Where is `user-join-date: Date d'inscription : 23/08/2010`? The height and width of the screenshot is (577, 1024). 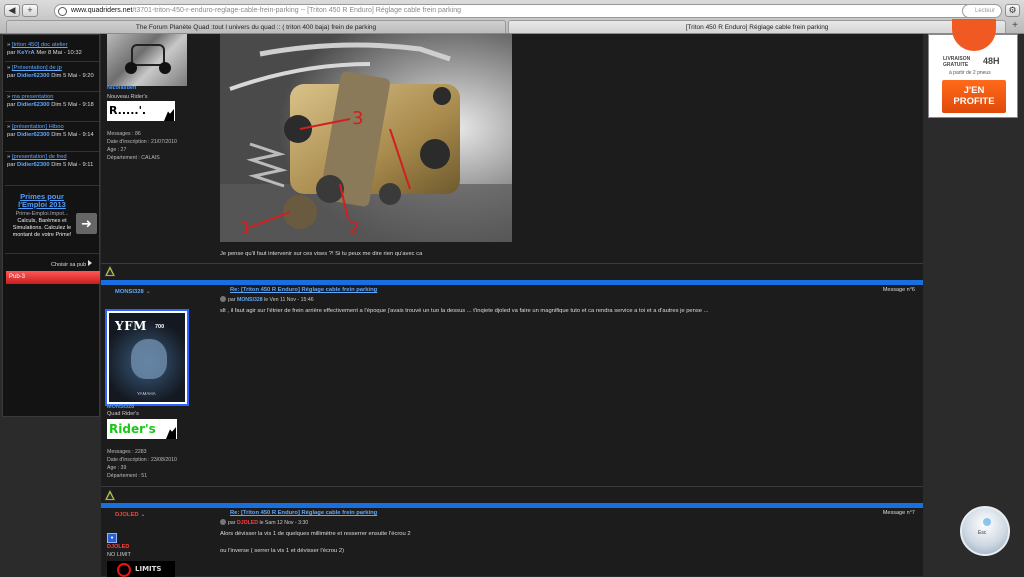
user-join-date: Date d'inscription : 23/08/2010 is located at coordinates (142, 460).